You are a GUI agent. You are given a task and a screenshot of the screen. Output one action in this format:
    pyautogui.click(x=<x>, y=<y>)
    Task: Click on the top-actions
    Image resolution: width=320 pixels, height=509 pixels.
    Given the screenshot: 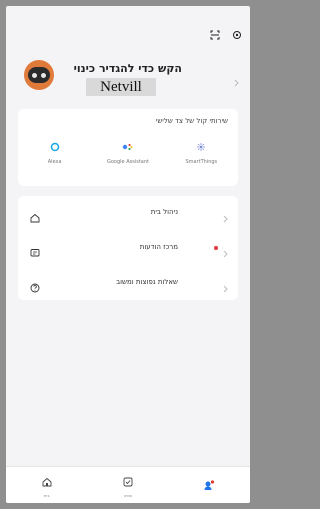 What is the action you would take?
    pyautogui.click(x=226, y=35)
    